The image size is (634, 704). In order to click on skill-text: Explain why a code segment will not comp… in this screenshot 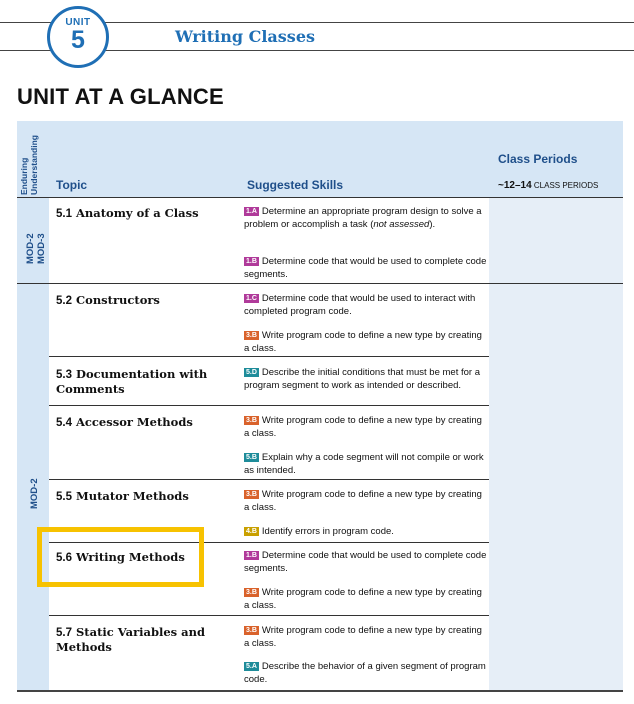, I will do `click(364, 464)`.